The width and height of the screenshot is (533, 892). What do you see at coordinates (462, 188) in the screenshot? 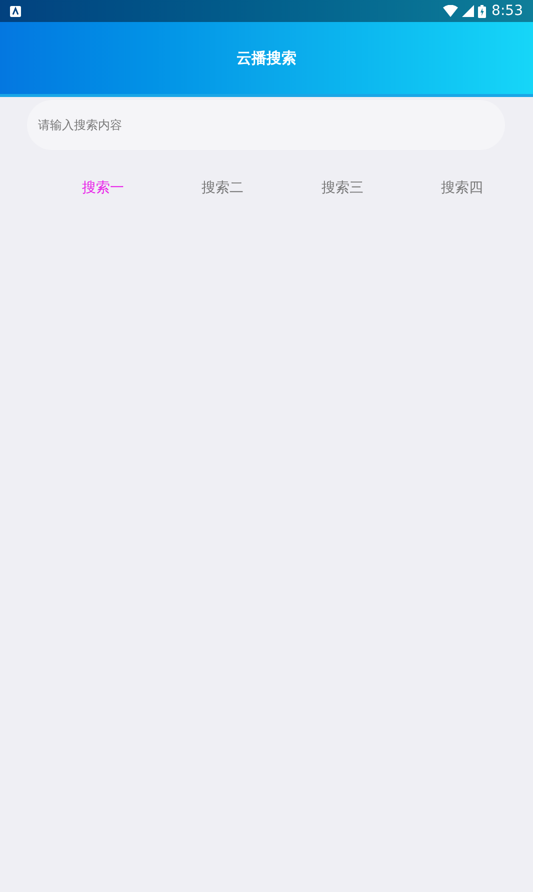
I see `tab: 搜索四` at bounding box center [462, 188].